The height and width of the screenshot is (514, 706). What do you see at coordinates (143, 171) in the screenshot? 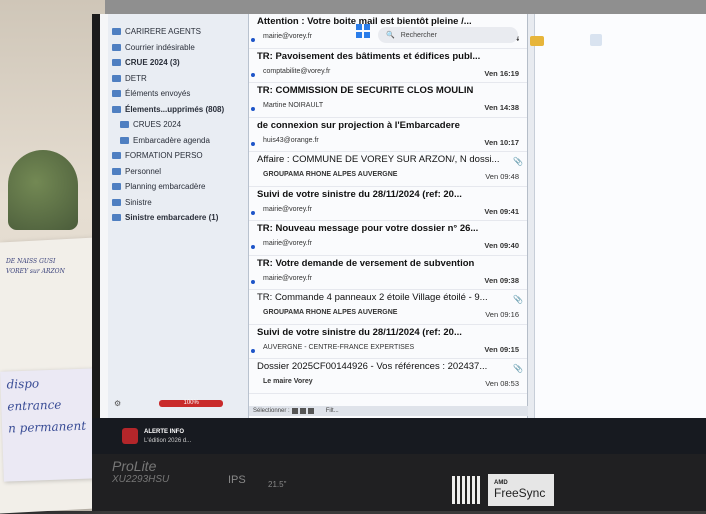
I see `folder-label: Personnel` at bounding box center [143, 171].